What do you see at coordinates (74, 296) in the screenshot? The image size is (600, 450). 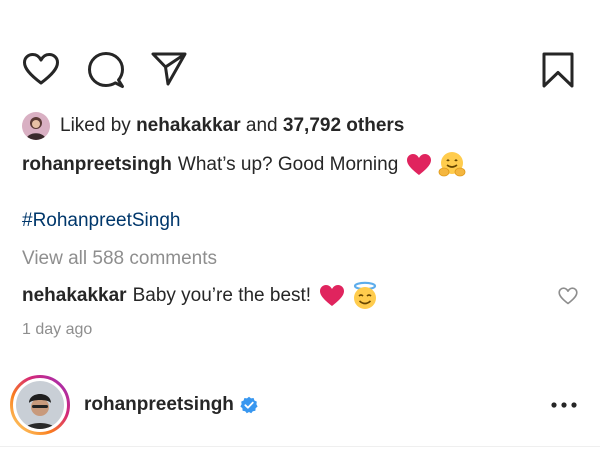 I see `comment-username: nehakakkar` at bounding box center [74, 296].